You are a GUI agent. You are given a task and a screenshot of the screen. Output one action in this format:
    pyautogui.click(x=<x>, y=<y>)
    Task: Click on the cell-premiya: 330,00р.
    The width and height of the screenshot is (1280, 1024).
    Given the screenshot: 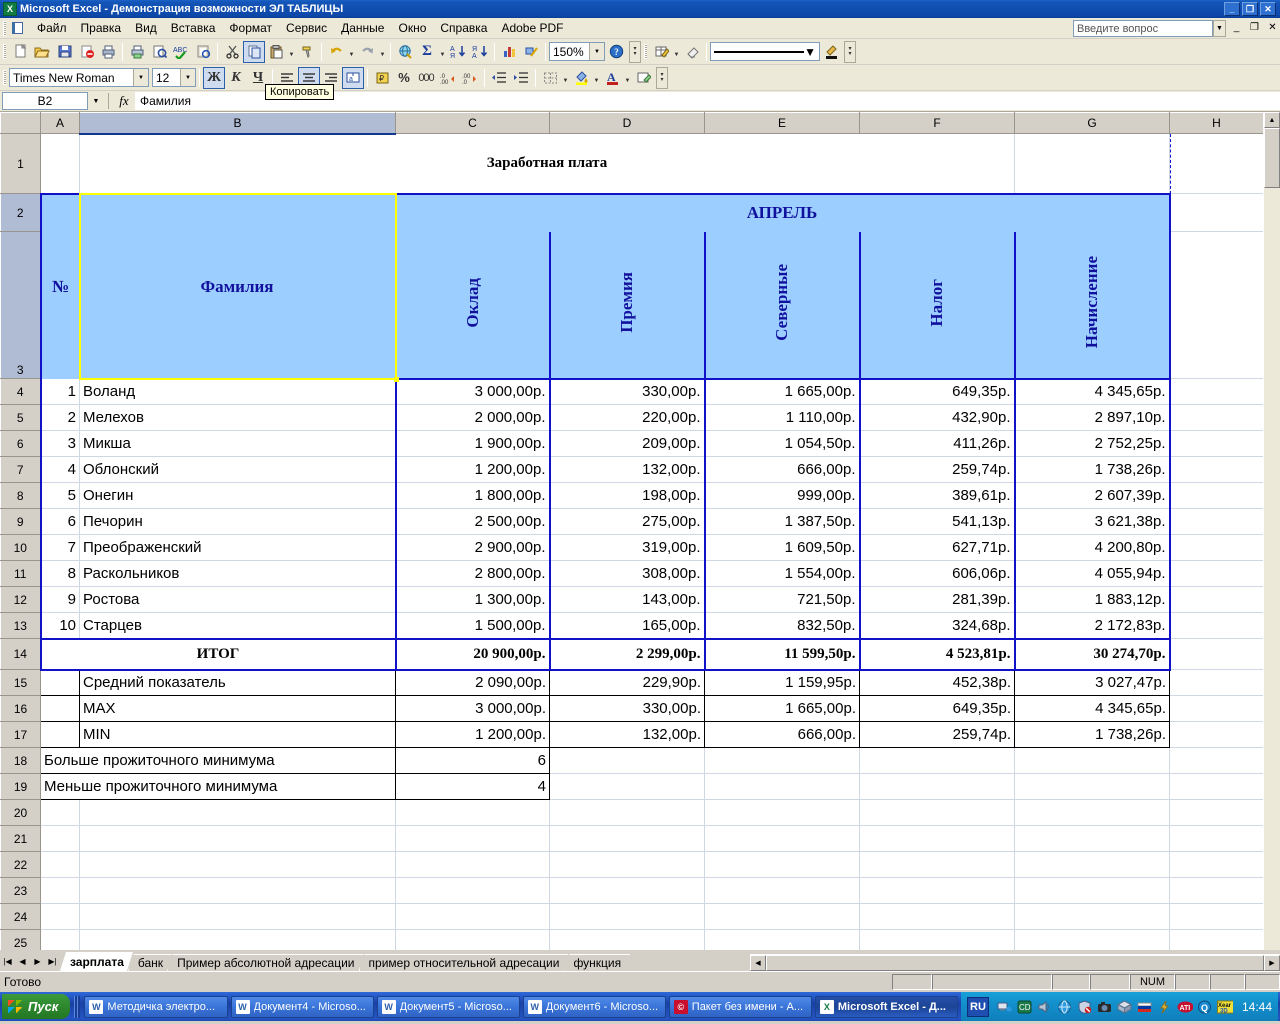 What is the action you would take?
    pyautogui.click(x=626, y=391)
    